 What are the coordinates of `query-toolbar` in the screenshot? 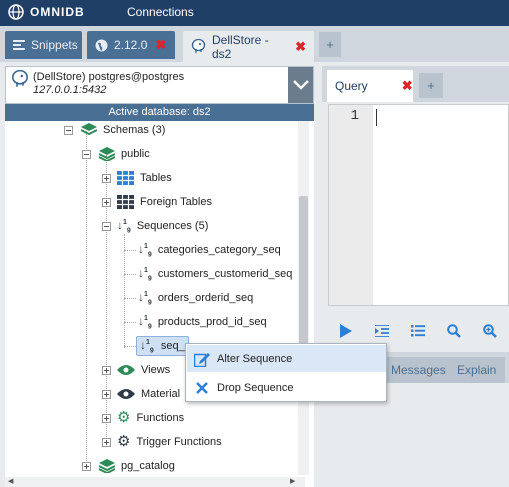 It's located at (418, 331).